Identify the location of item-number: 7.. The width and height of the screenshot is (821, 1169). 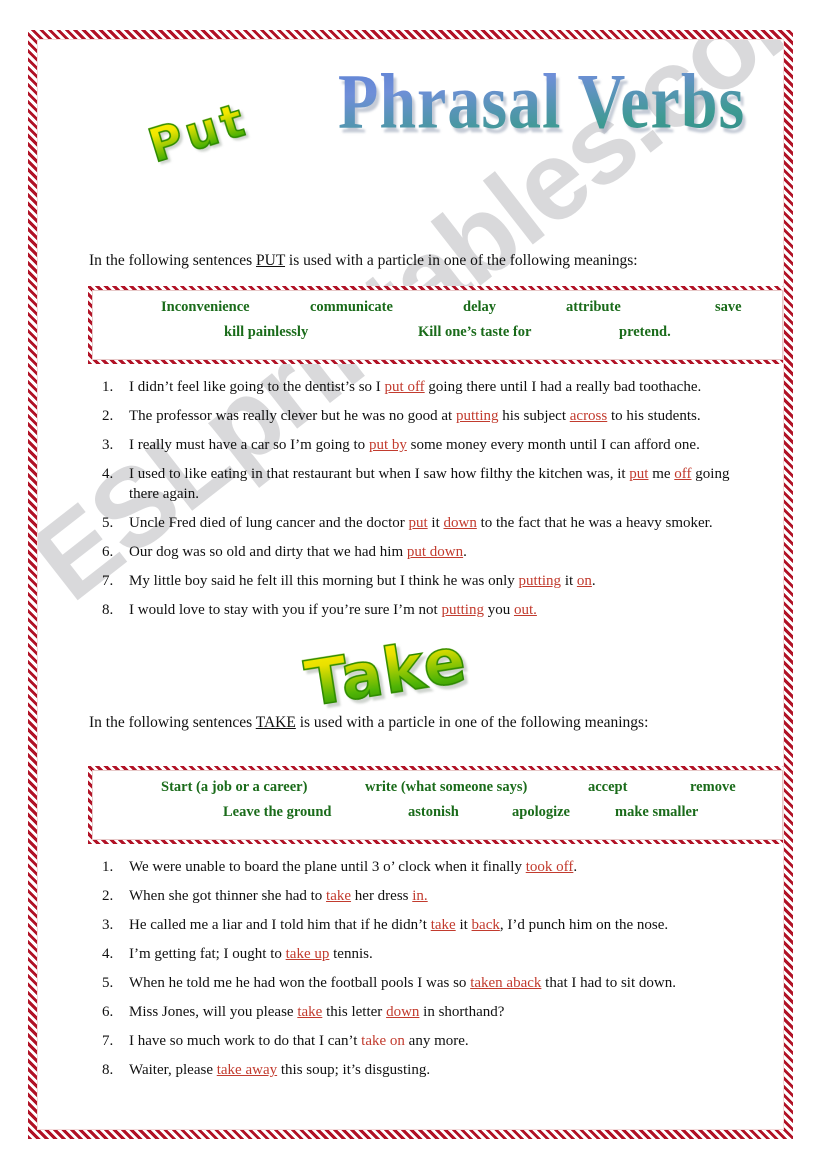
(108, 1041).